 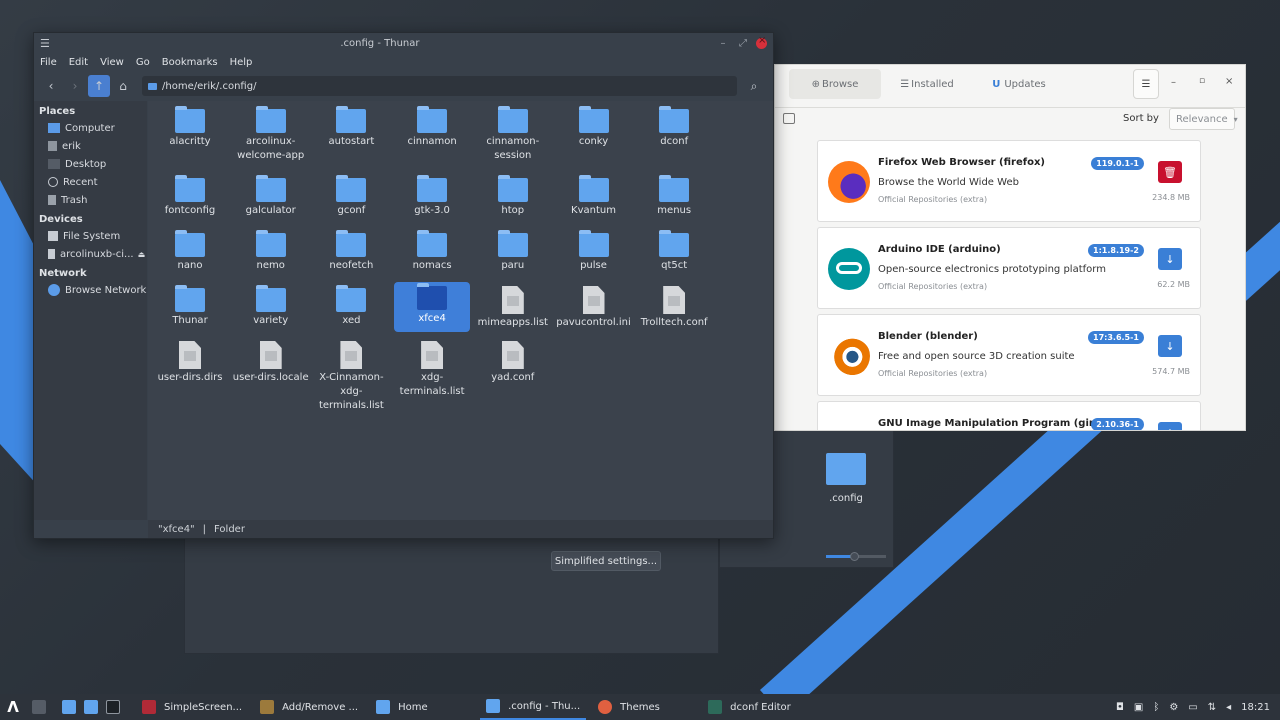 I want to click on folder-item: arcolinux-welcome-app, so click(x=271, y=134).